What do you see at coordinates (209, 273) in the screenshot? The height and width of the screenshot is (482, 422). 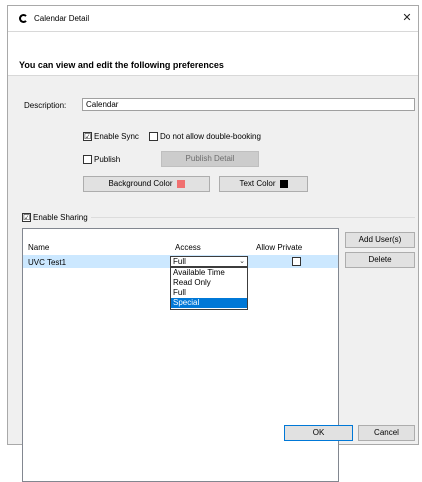 I see `access-option-available-time: Available Time` at bounding box center [209, 273].